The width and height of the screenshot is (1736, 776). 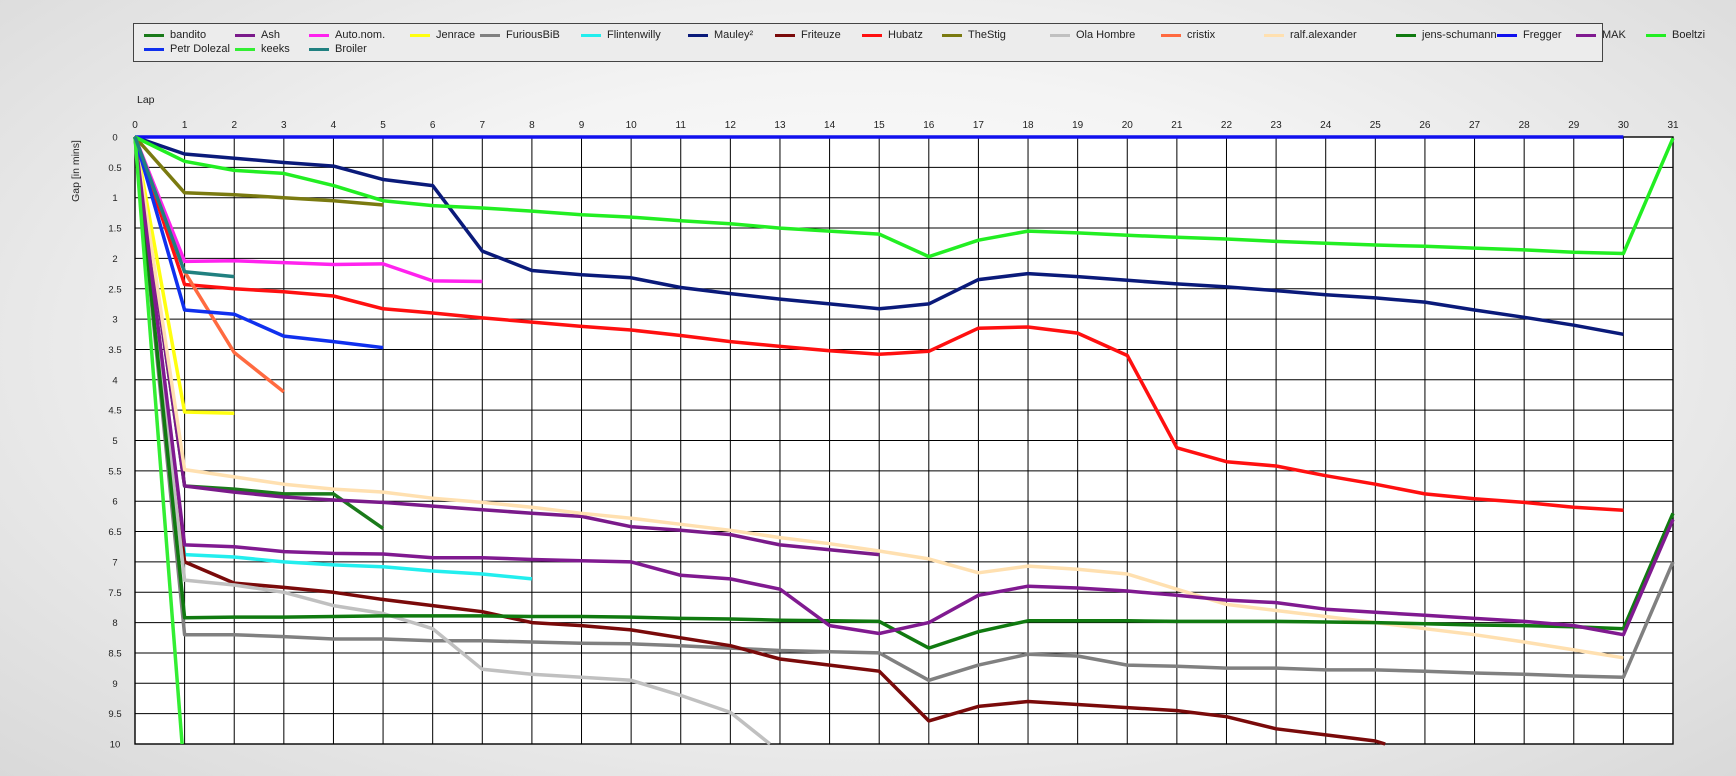 What do you see at coordinates (234, 125) in the screenshot?
I see `x-tick-label: 2` at bounding box center [234, 125].